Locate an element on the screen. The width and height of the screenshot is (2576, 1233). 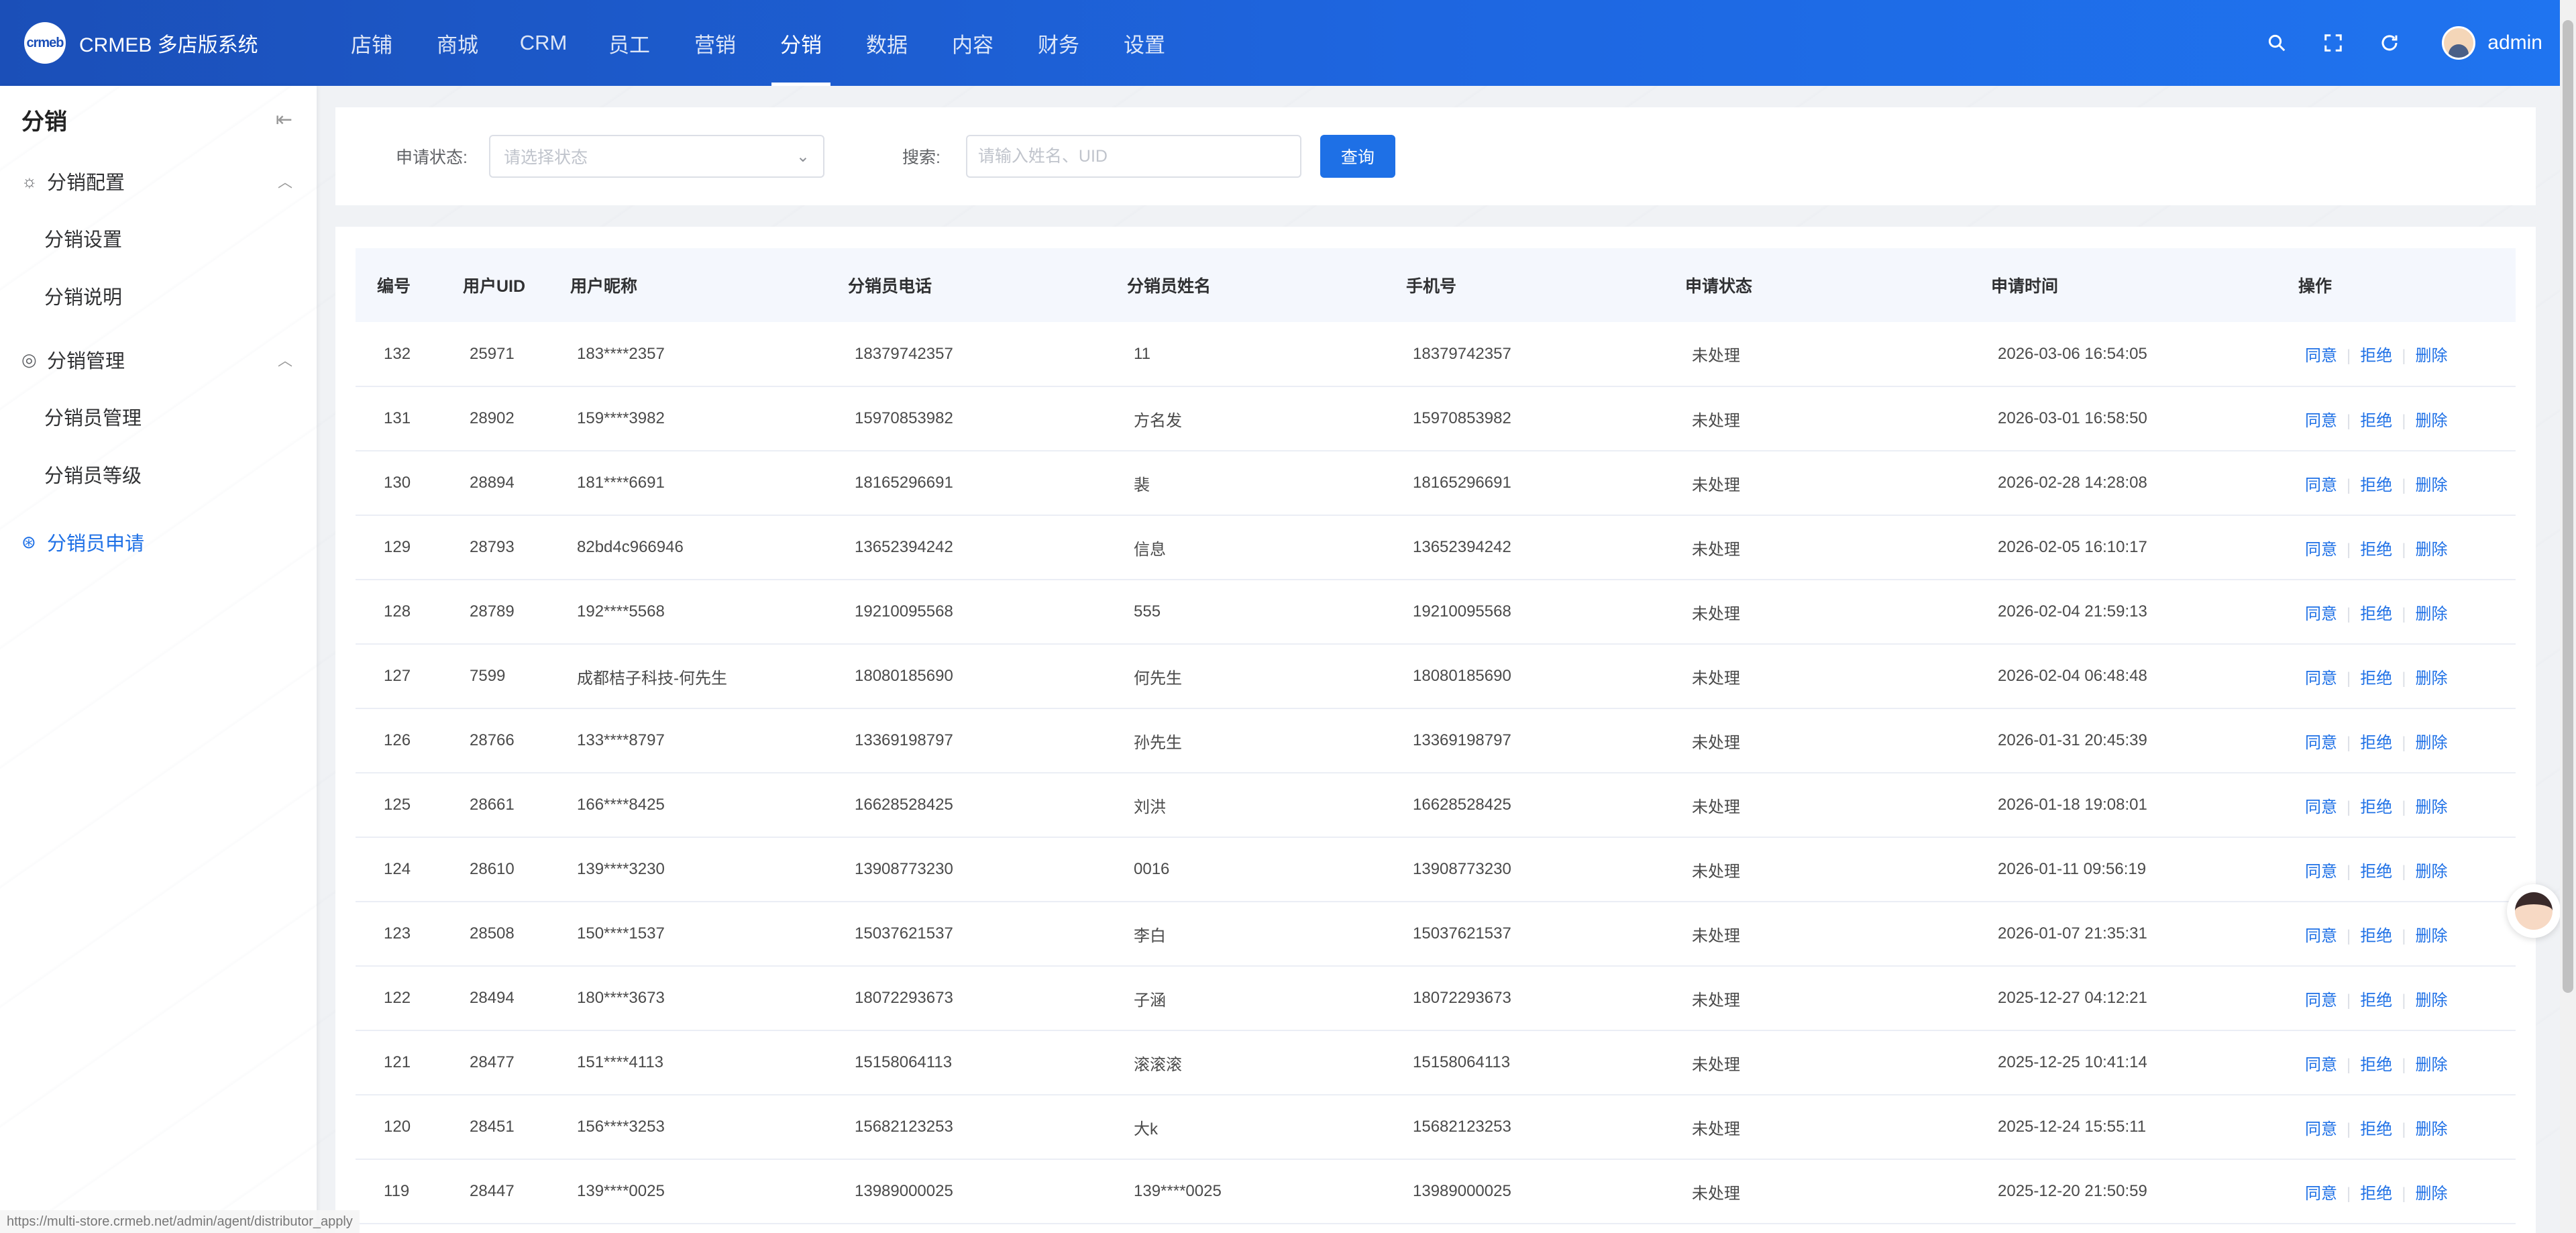
column-header: 申请时间 is located at coordinates (2025, 286).